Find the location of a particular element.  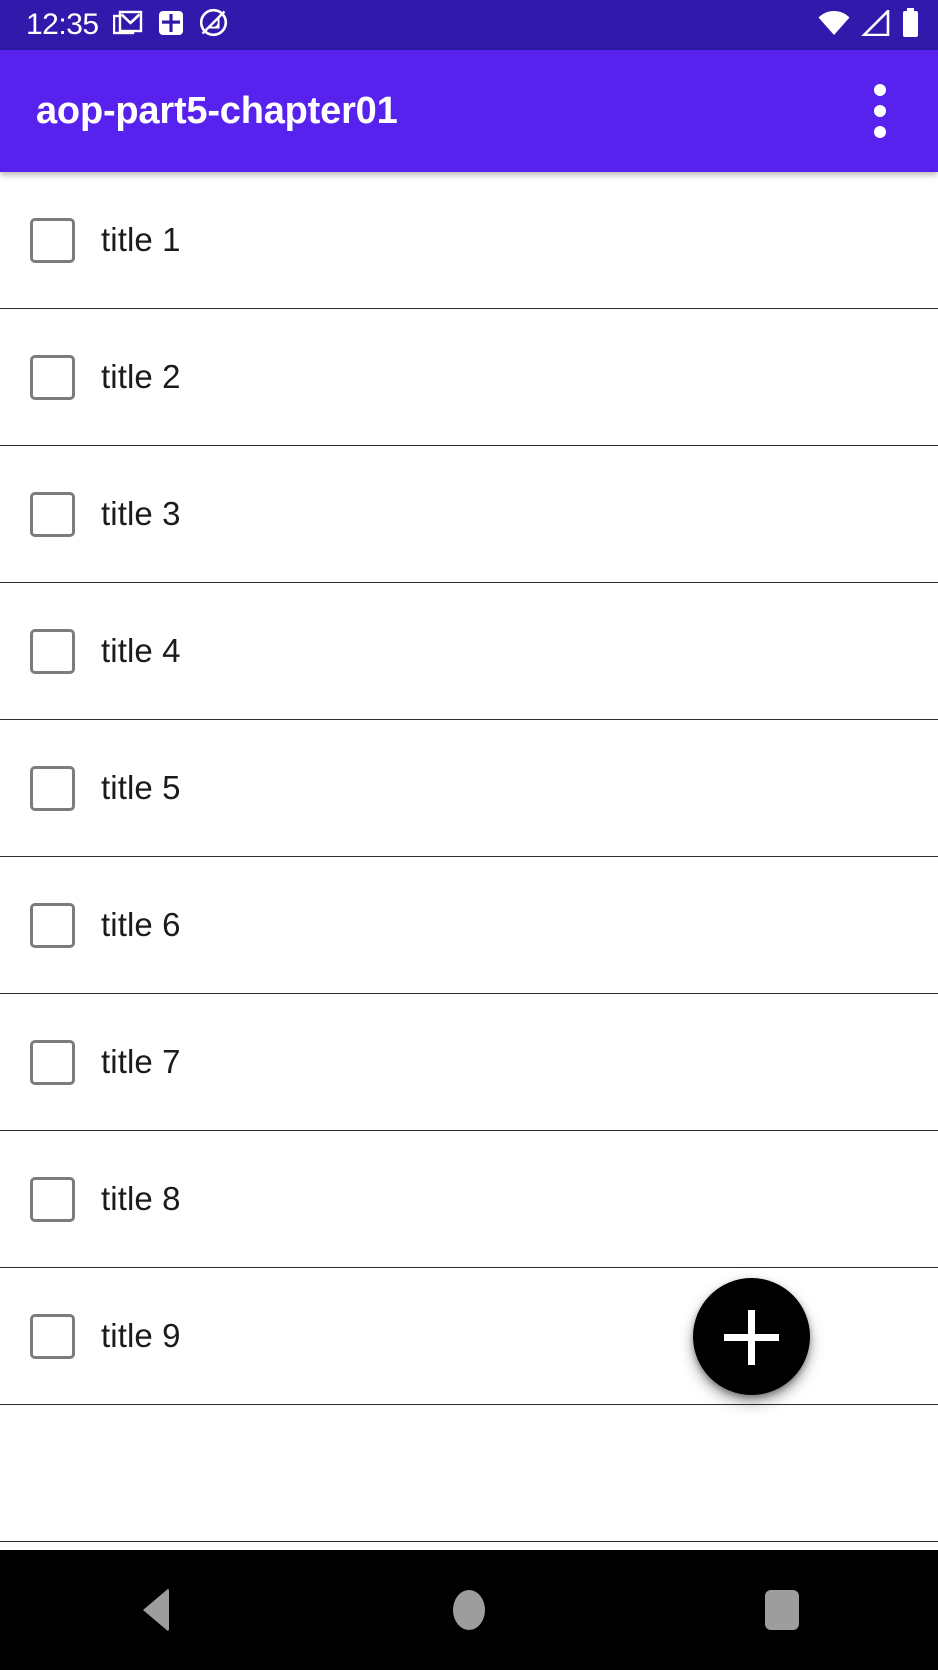

list-item-label: title 2 is located at coordinates (141, 376).